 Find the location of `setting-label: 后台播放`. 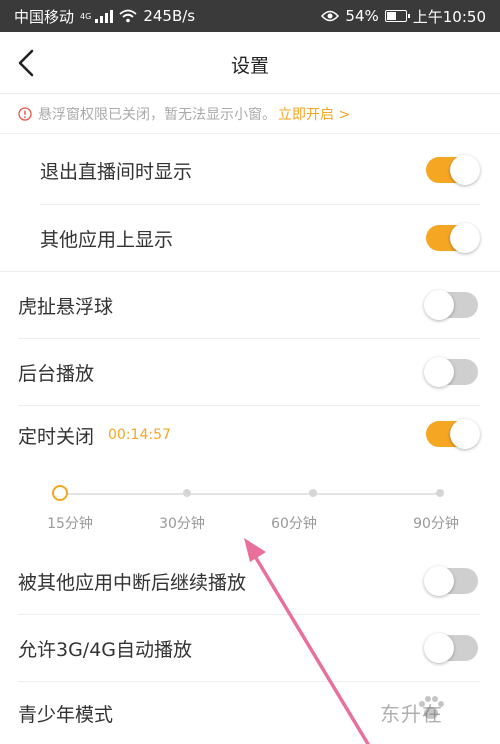

setting-label: 后台播放 is located at coordinates (56, 373).